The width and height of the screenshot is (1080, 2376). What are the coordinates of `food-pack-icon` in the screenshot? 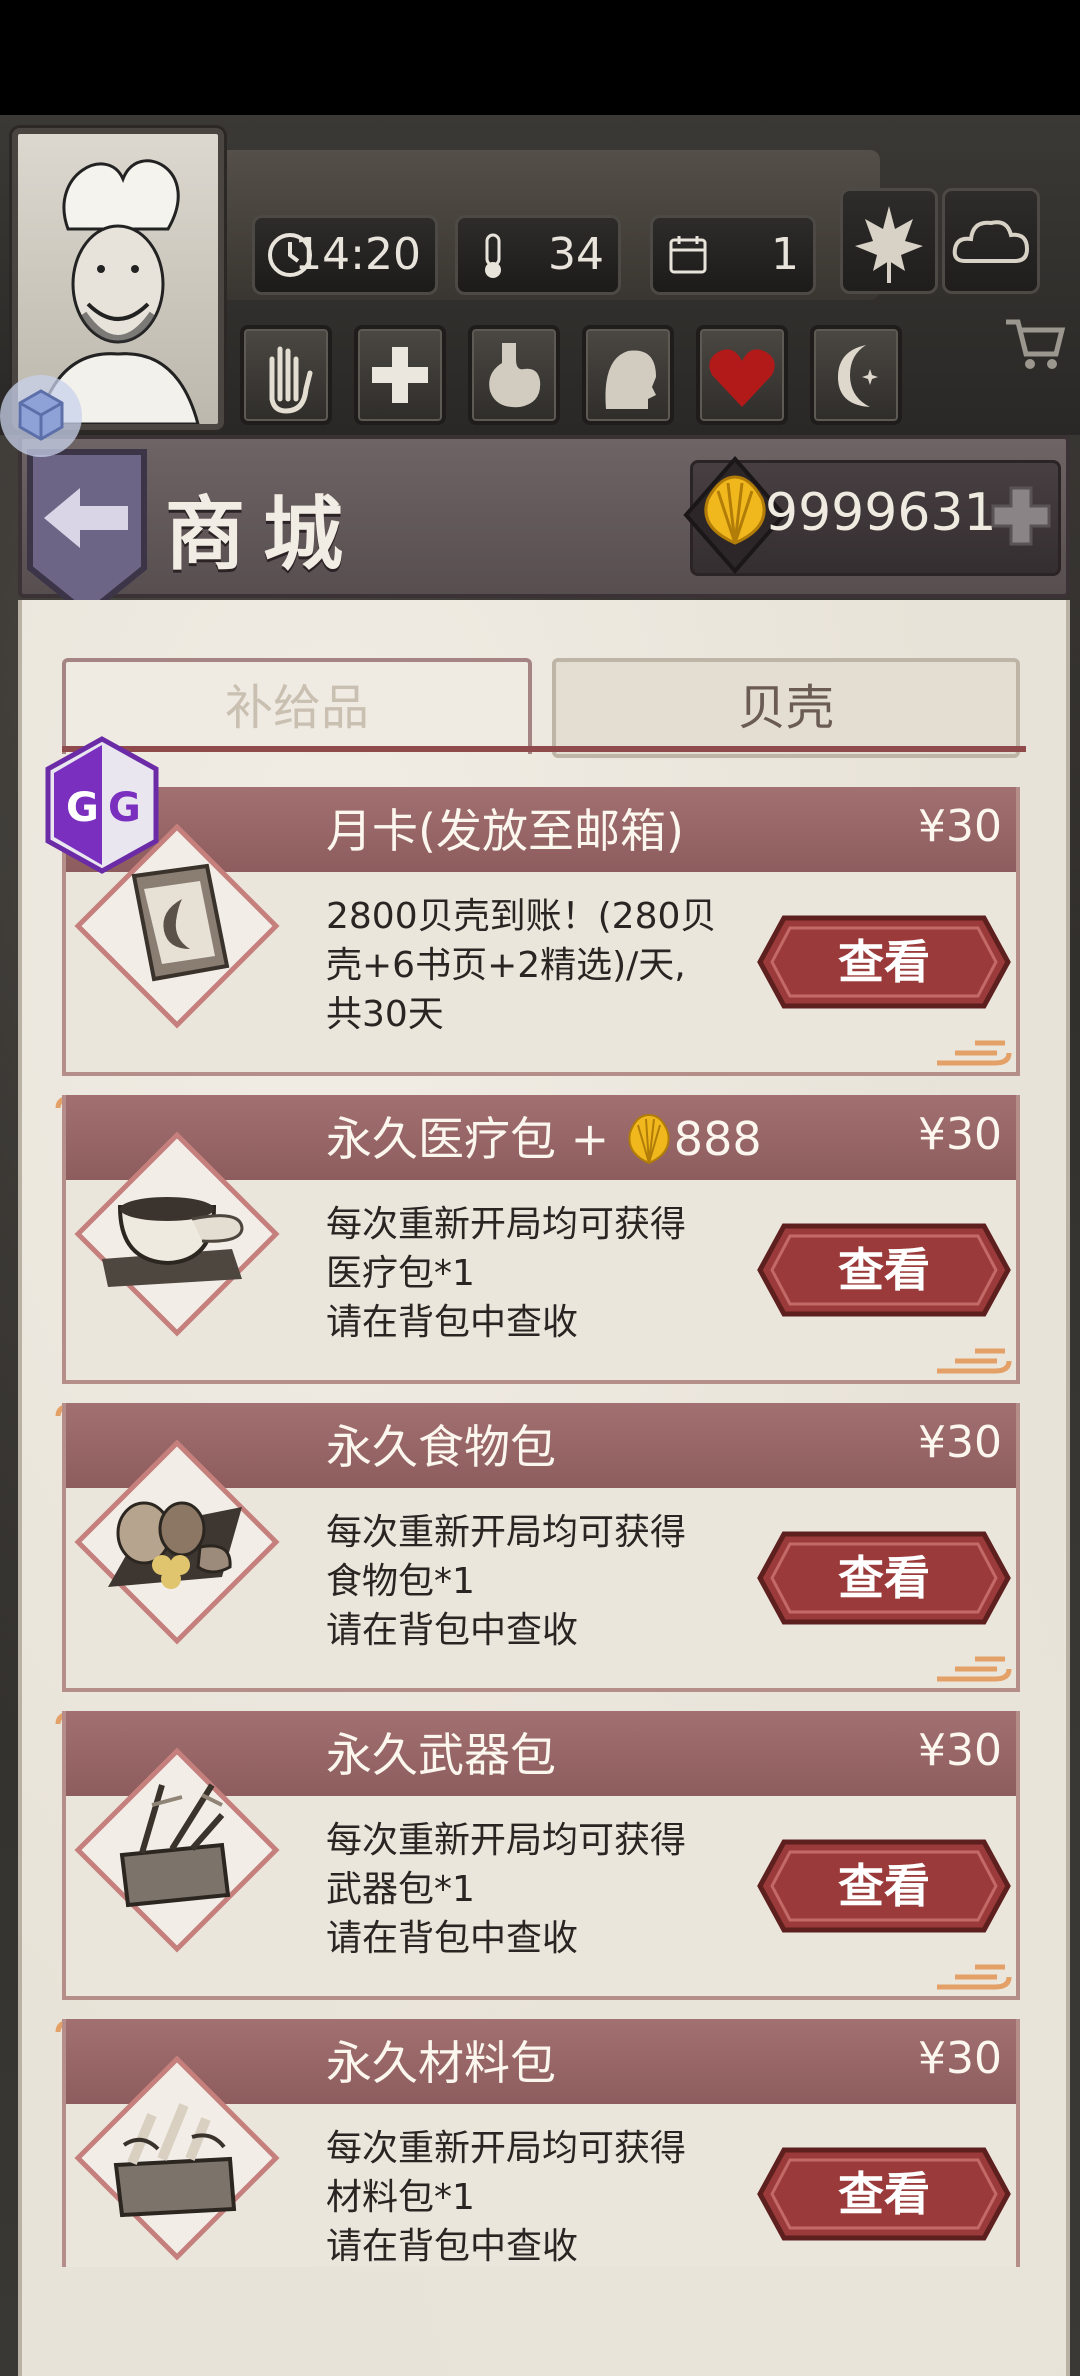 It's located at (175, 1545).